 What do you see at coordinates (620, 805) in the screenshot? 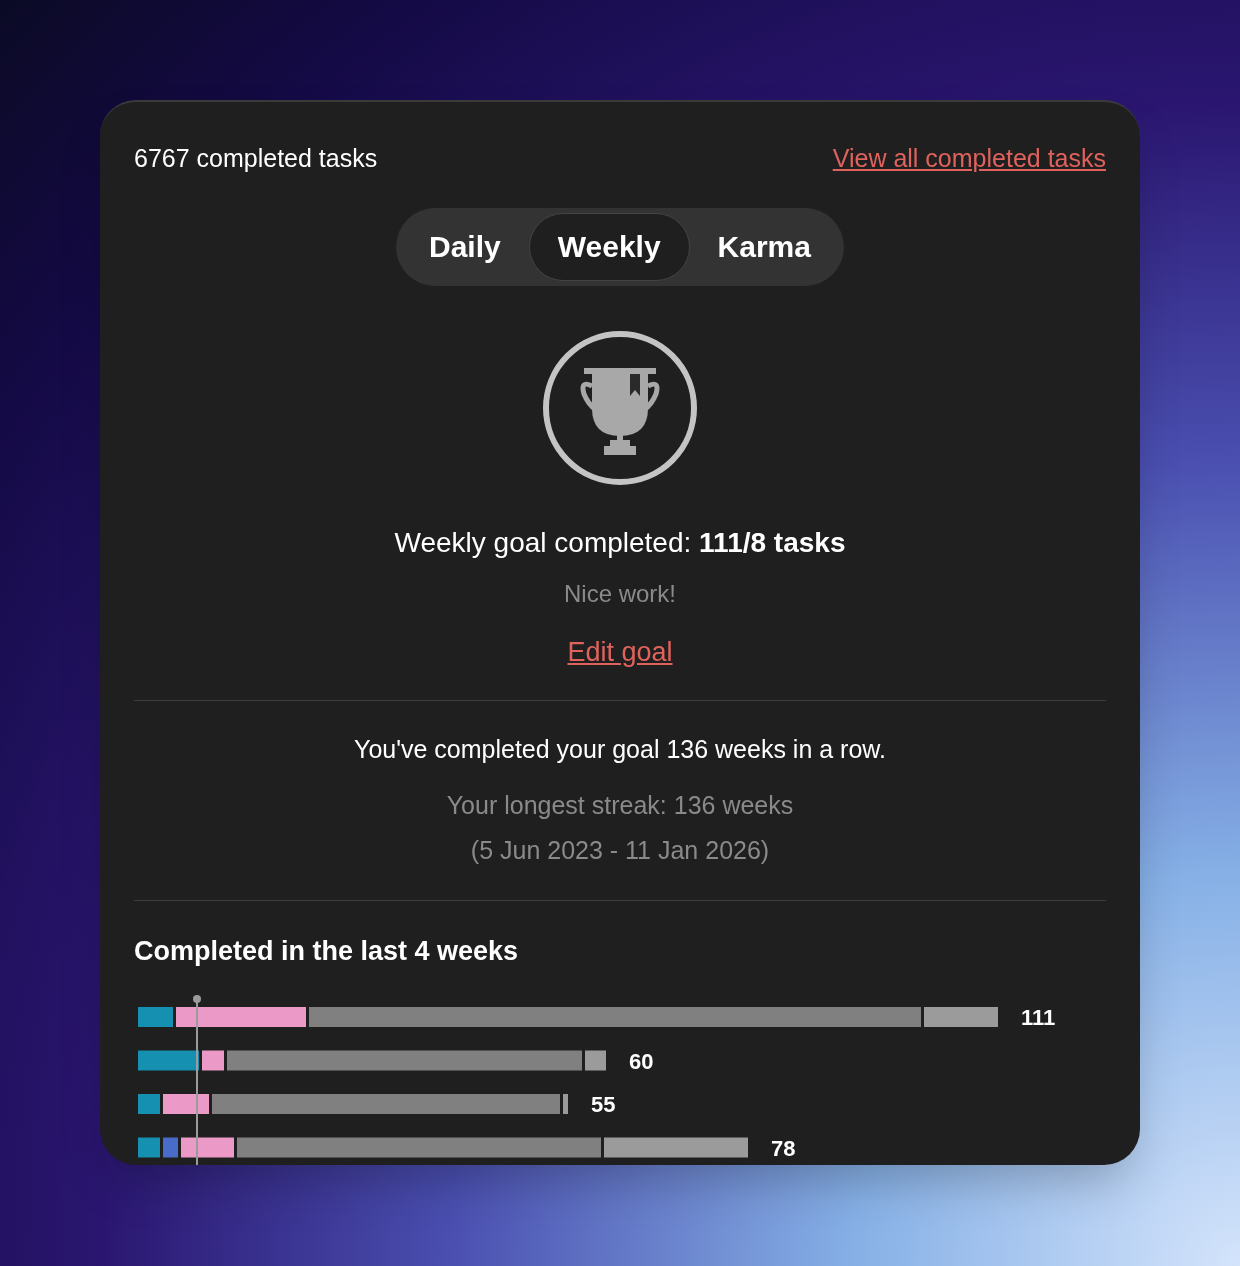
I see `longest-streak-text: Your longest streak: 136 weeks` at bounding box center [620, 805].